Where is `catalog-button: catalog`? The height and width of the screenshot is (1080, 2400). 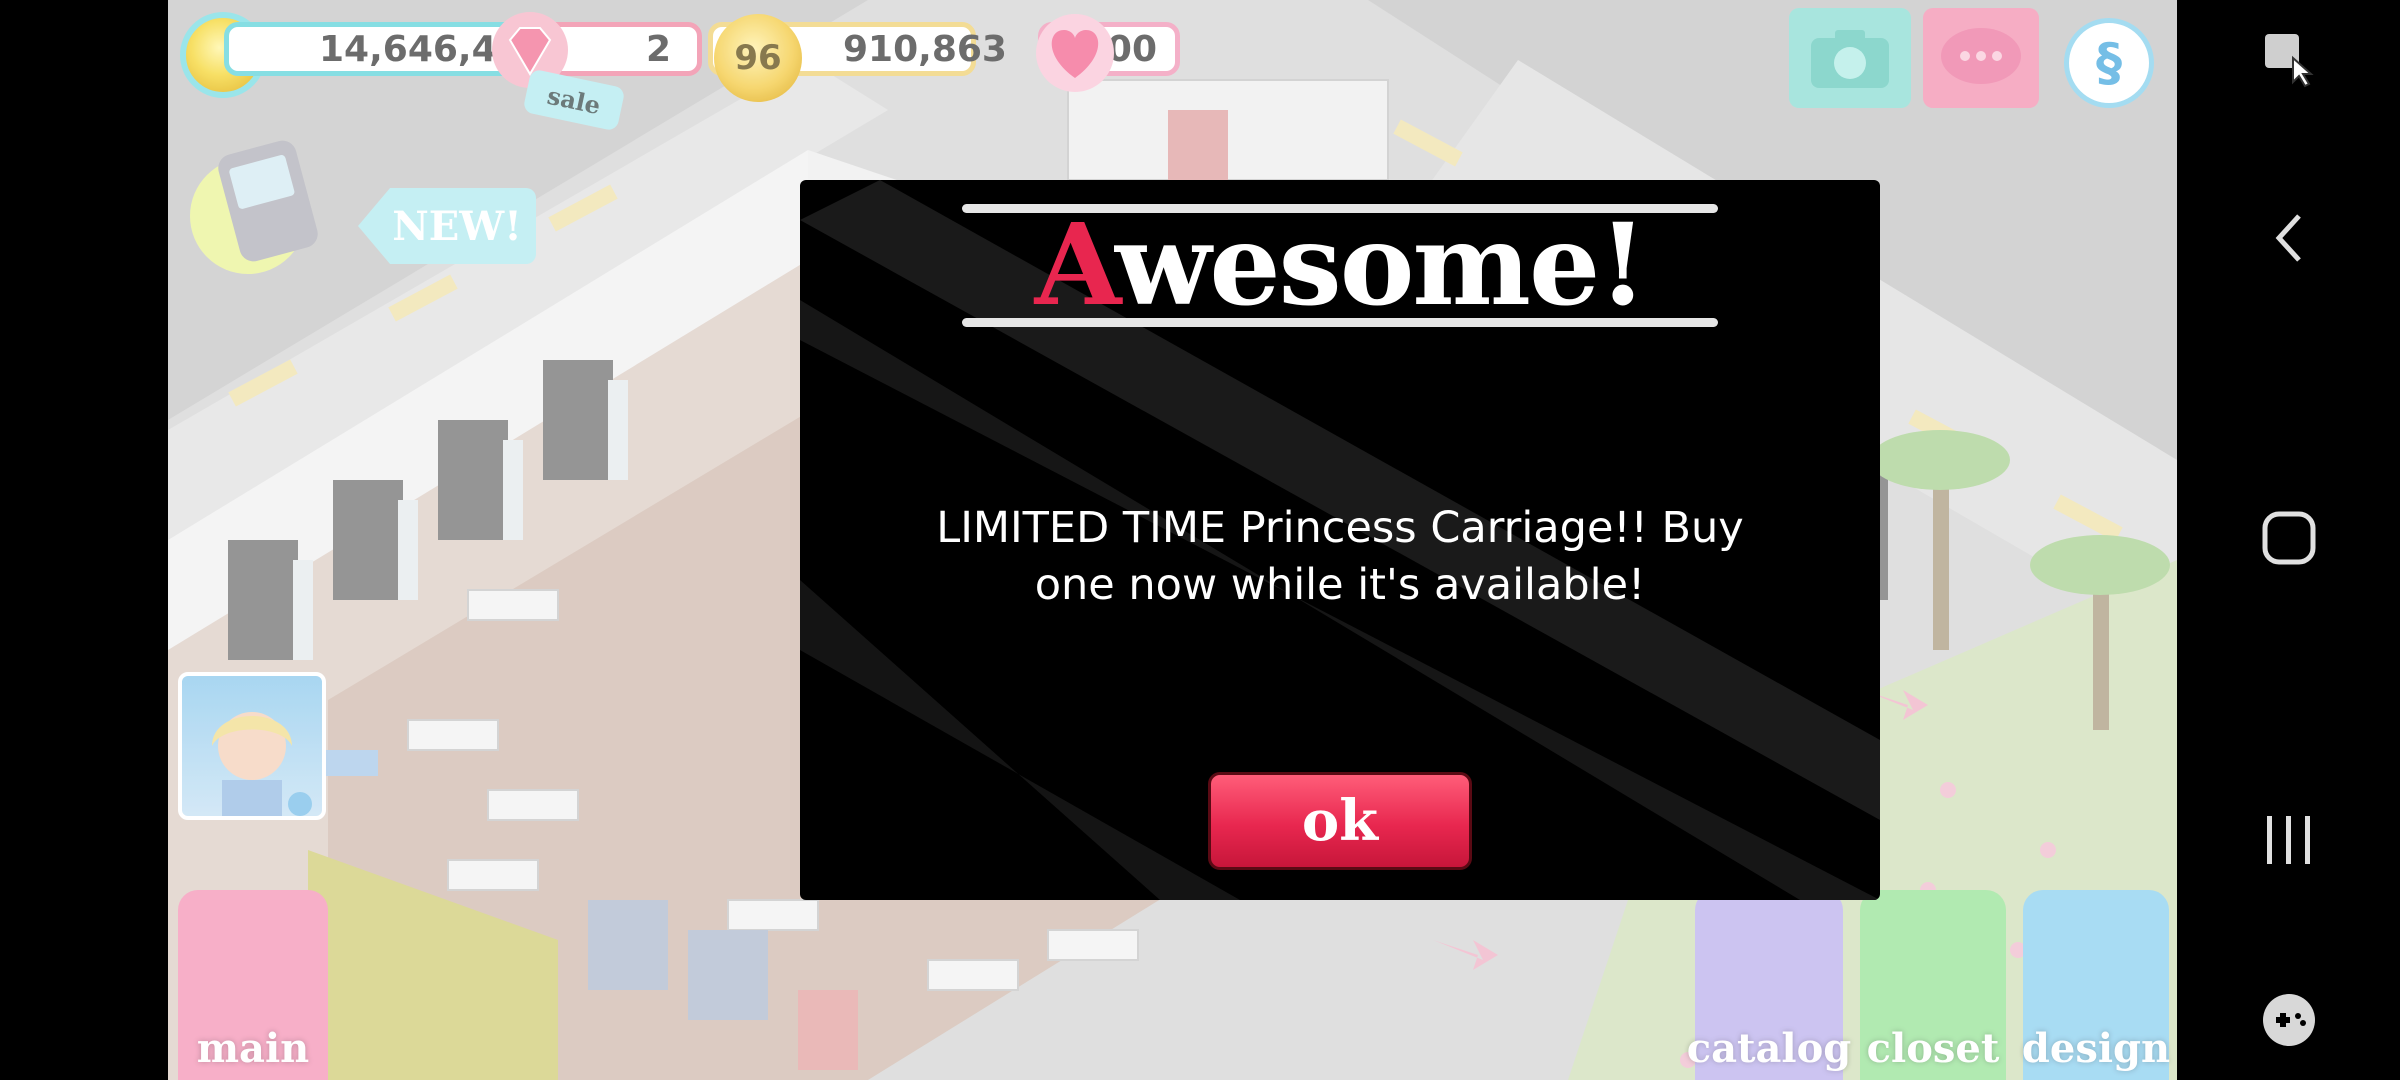 catalog-button: catalog is located at coordinates (1769, 985).